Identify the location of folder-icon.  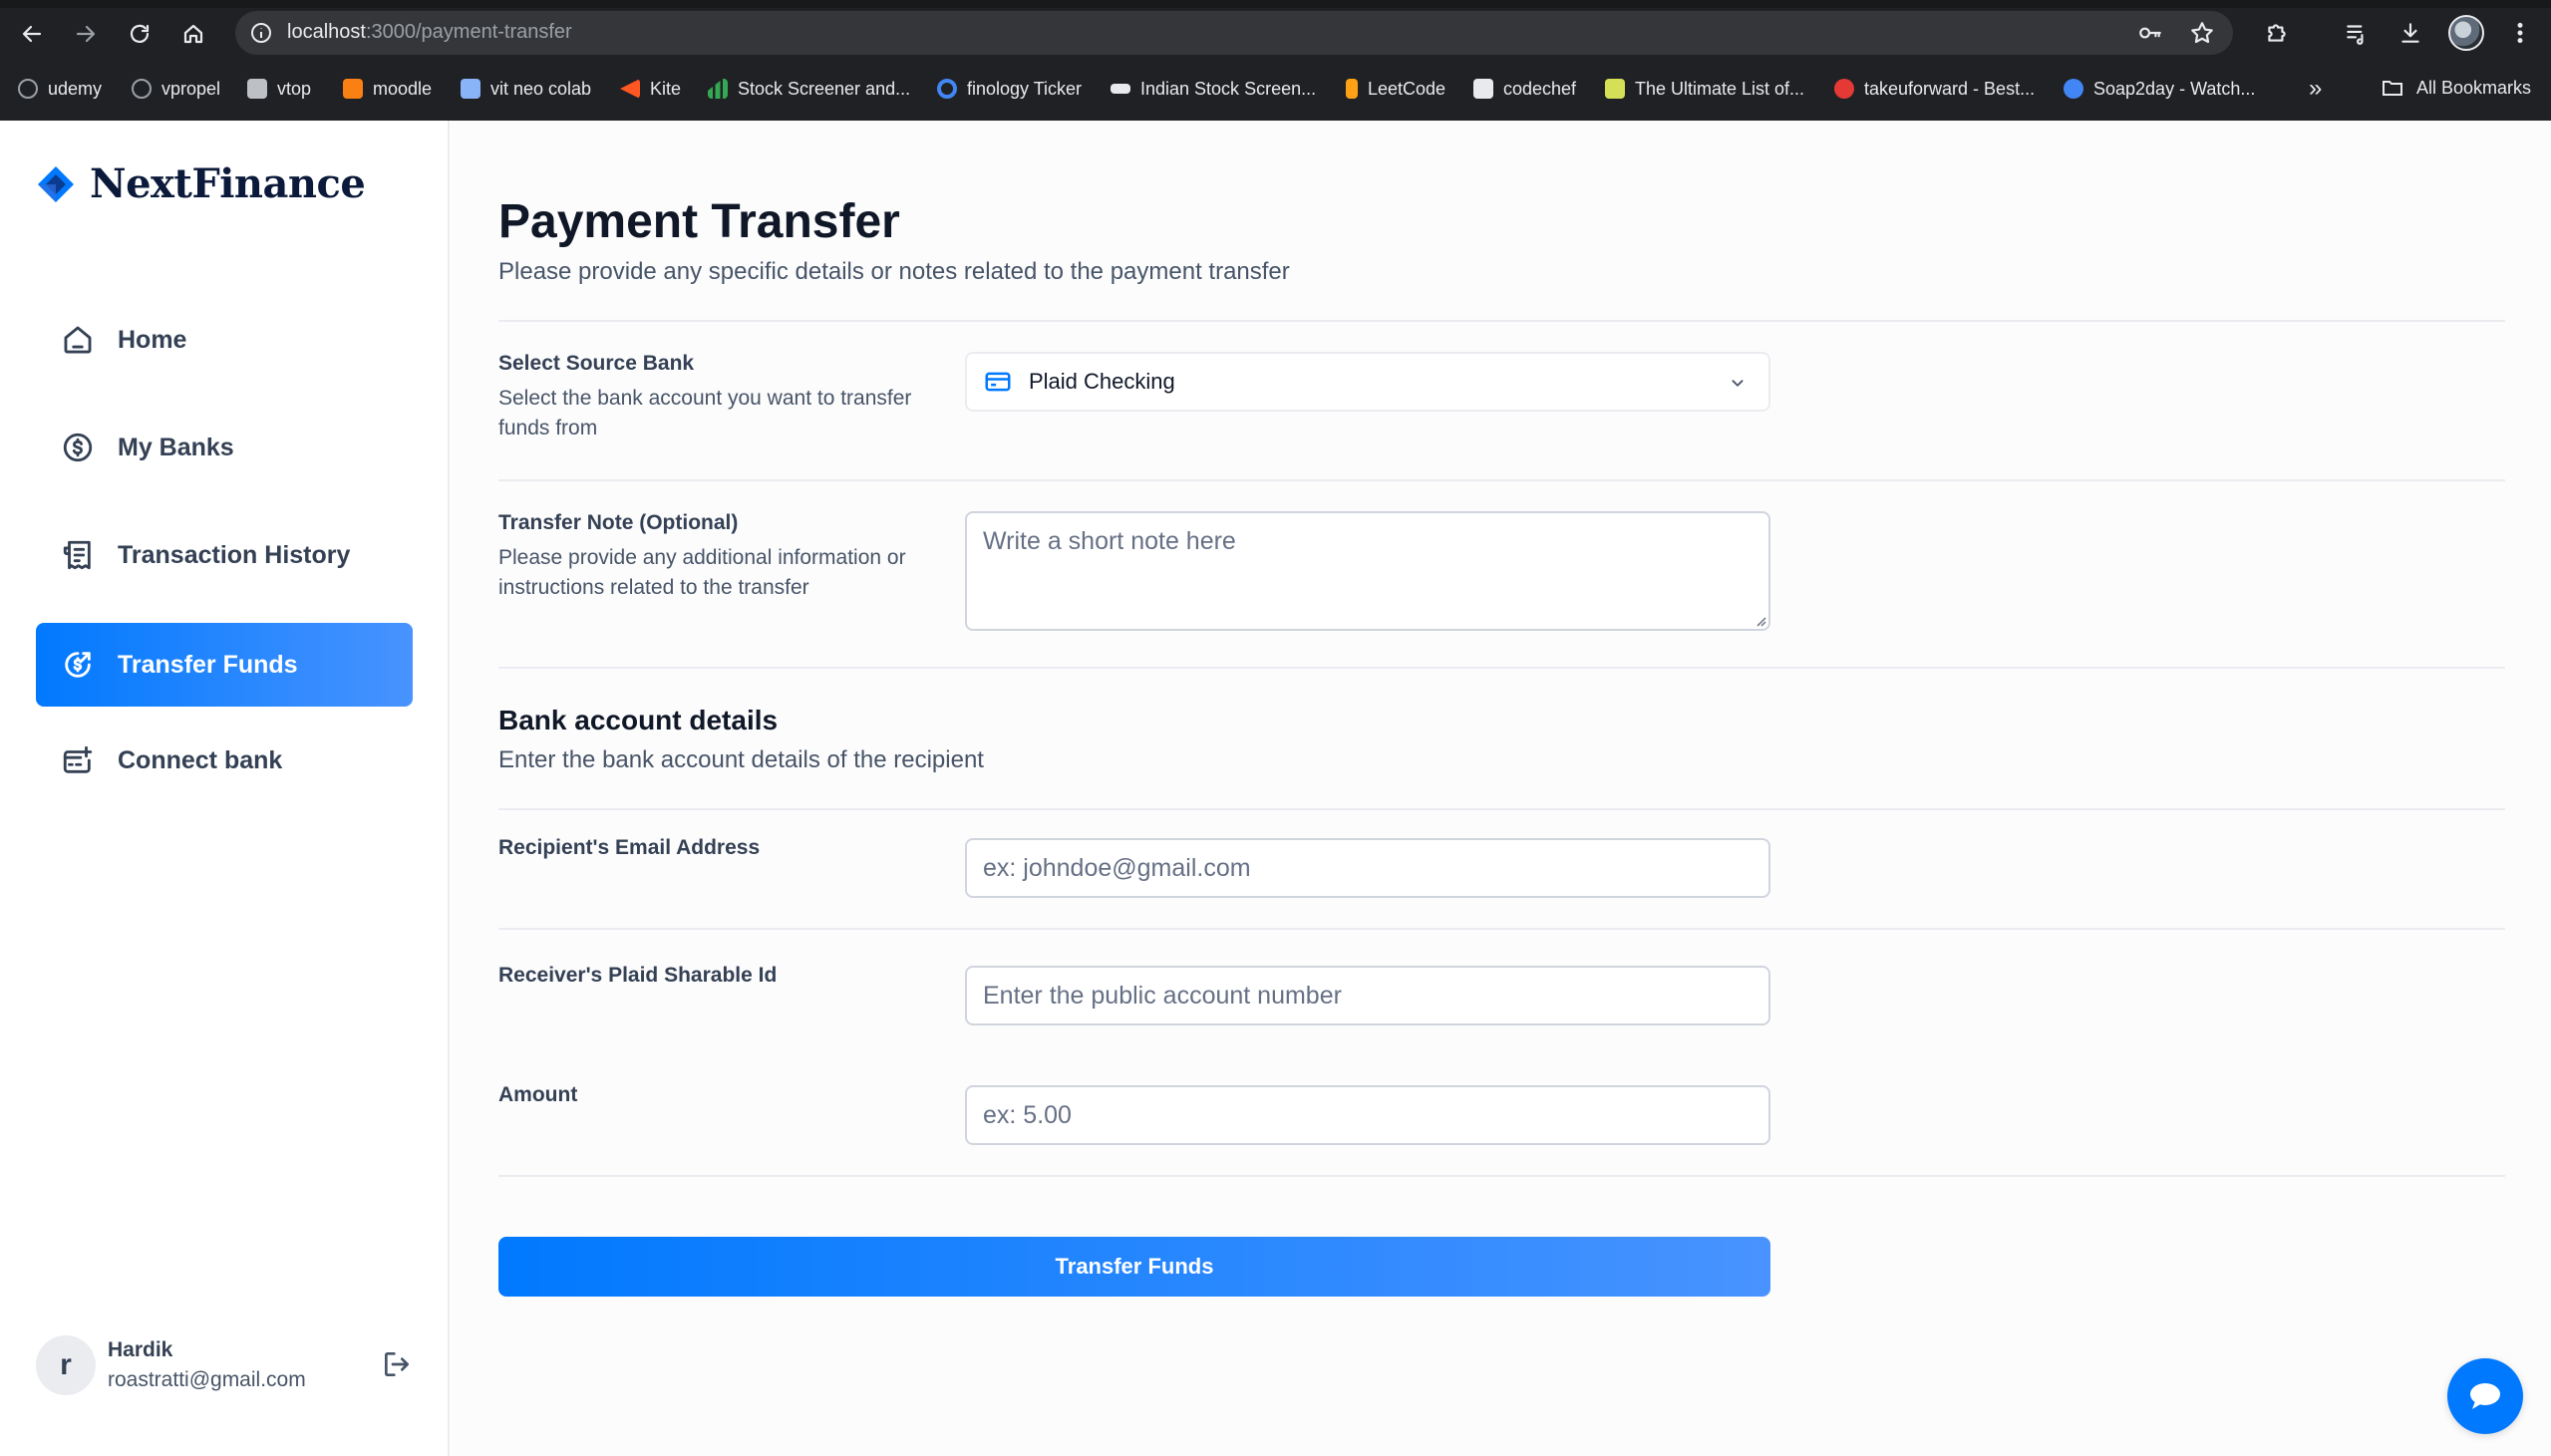
(2392, 88).